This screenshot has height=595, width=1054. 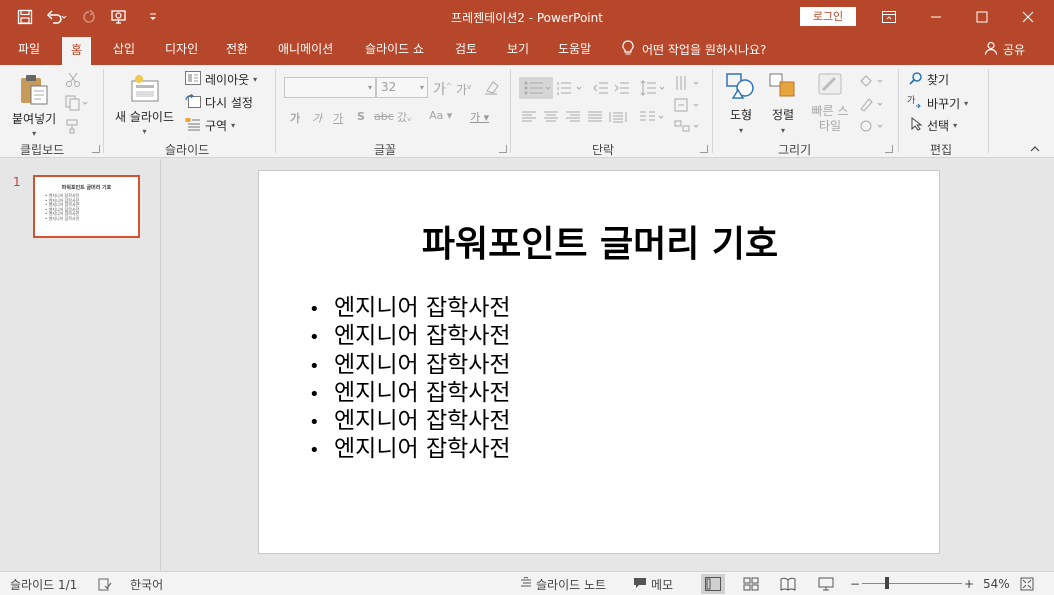 I want to click on font-launcher-icon, so click(x=503, y=149).